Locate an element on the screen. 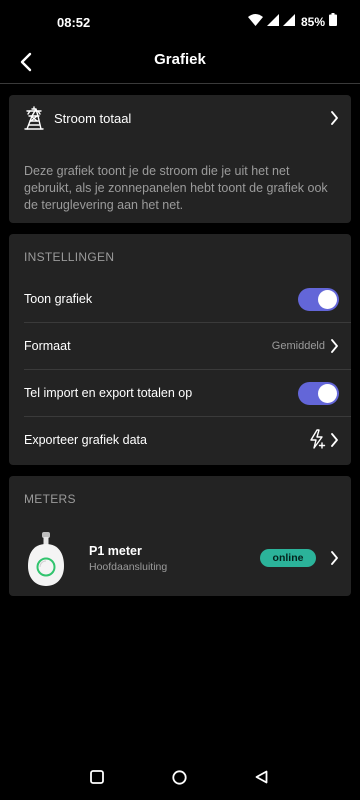 This screenshot has height=800, width=360. recents-square-icon is located at coordinates (97, 779).